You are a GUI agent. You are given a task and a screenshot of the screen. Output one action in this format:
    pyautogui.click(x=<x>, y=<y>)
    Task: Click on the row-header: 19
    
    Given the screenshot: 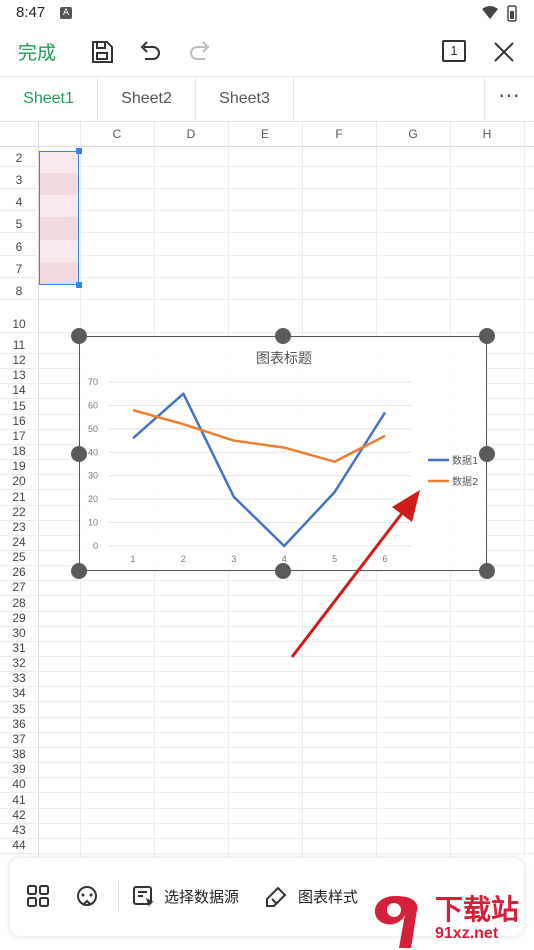 What is the action you would take?
    pyautogui.click(x=19, y=466)
    